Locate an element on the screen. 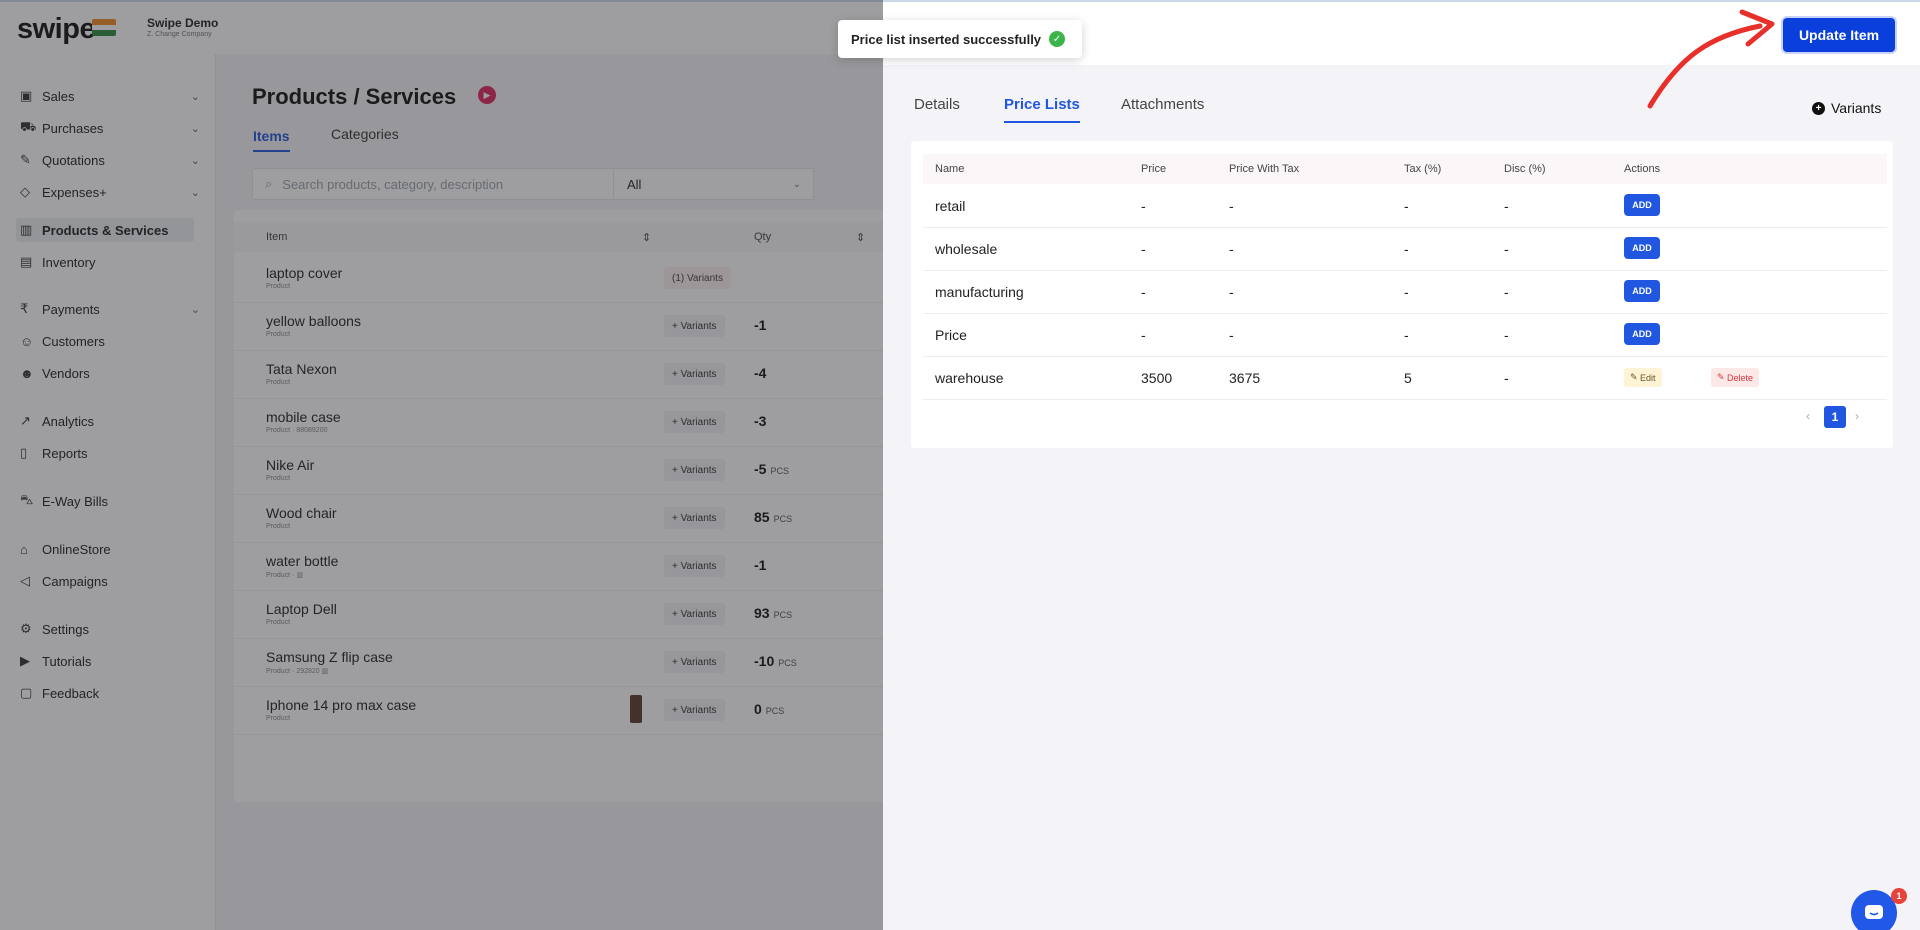 The height and width of the screenshot is (930, 1920). price-list-row: warehouse 3500 3675 5 - ✎ Edit ✎ Delete is located at coordinates (1405, 378).